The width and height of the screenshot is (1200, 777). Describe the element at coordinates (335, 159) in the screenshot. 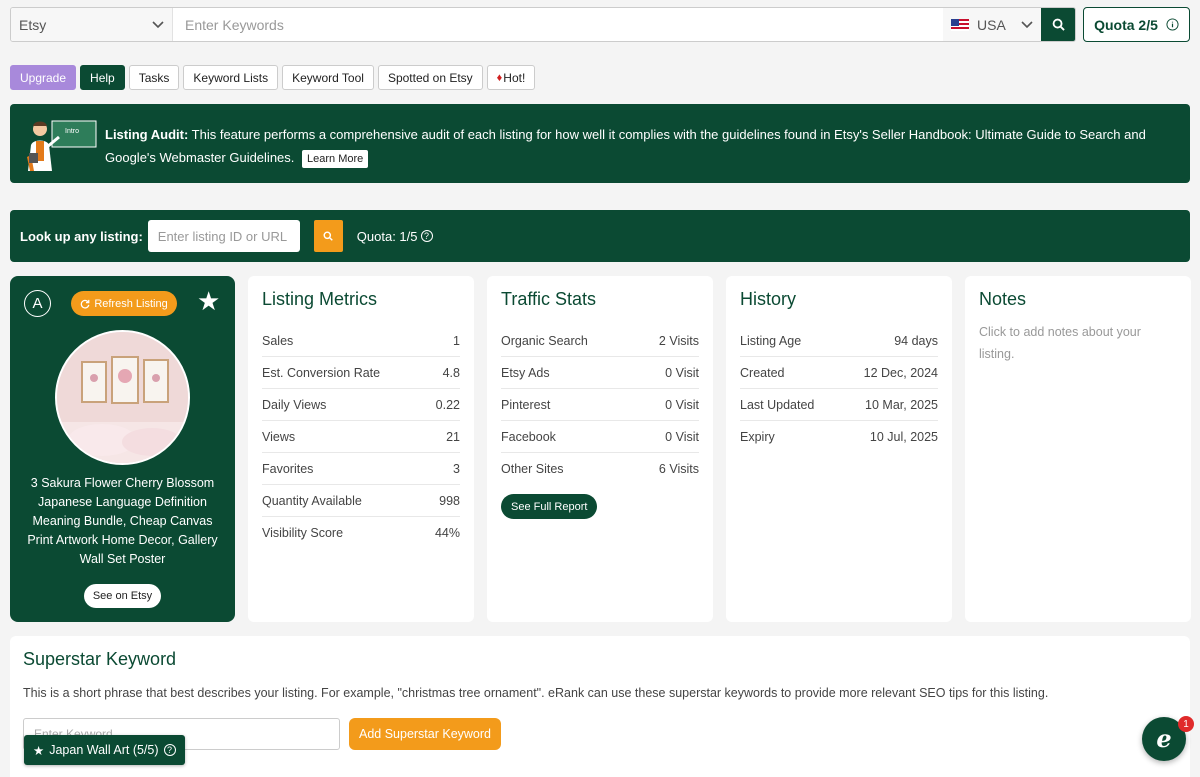

I see `learn-more-button: Learn More` at that location.